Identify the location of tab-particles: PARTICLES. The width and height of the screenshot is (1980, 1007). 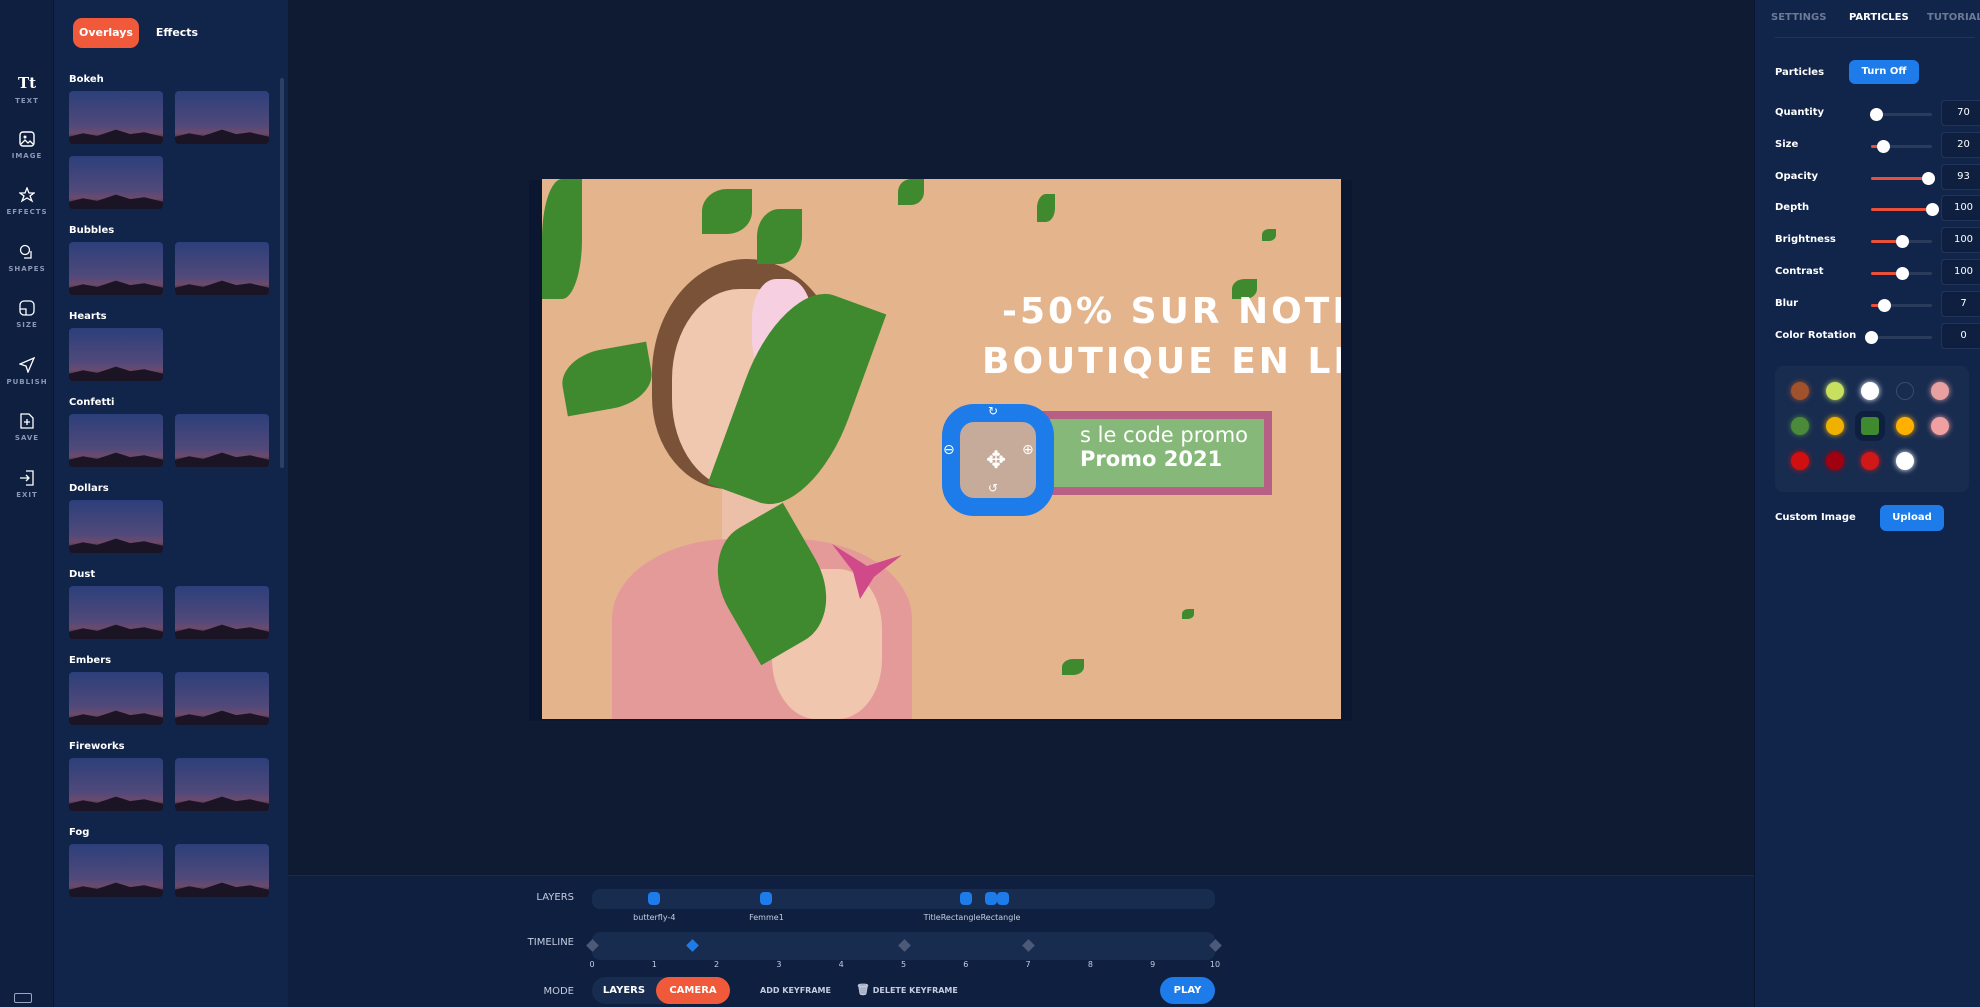
(1879, 17).